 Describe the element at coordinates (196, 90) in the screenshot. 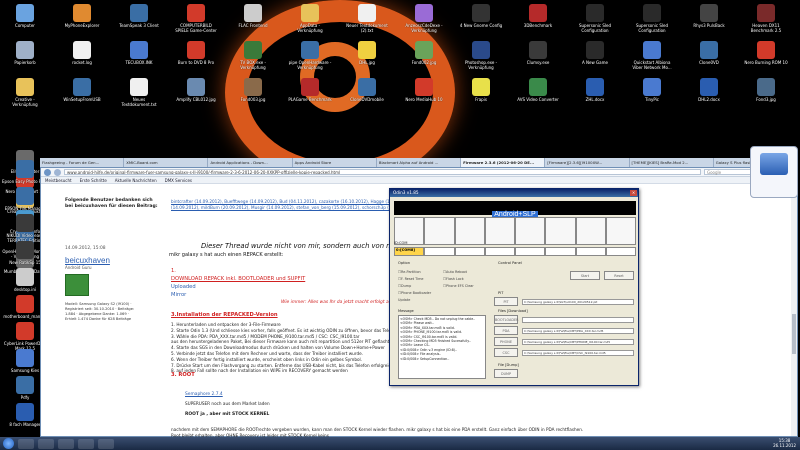

I see `desktop-icon: Amplify CBL012.jpg` at that location.